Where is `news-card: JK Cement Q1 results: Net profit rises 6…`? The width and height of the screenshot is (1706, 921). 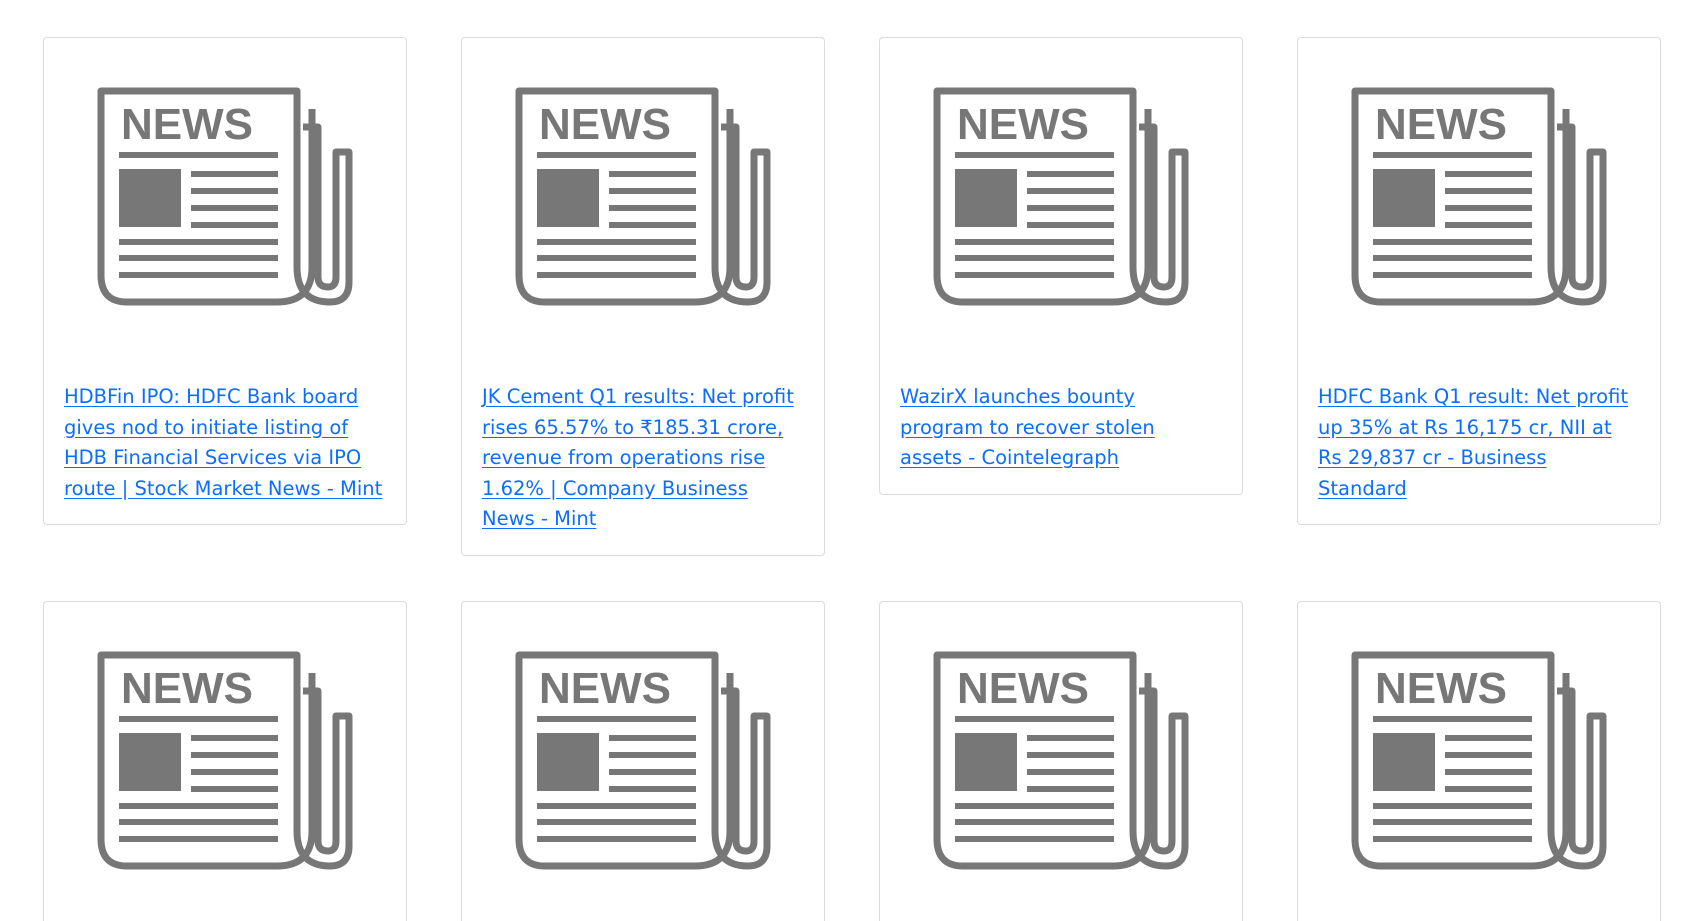 news-card: JK Cement Q1 results: Net profit rises 6… is located at coordinates (643, 296).